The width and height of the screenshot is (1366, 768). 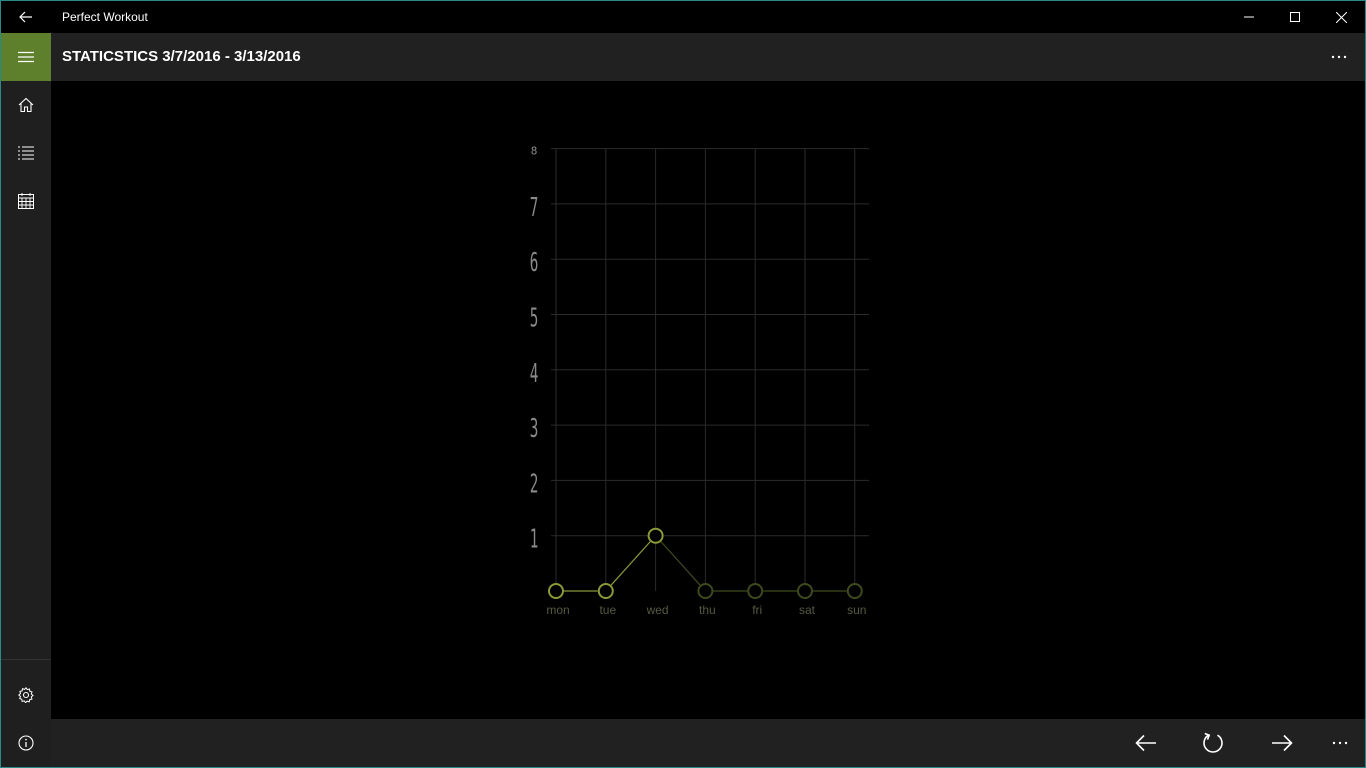 I want to click on y-tick-label: 2, so click(x=534, y=484).